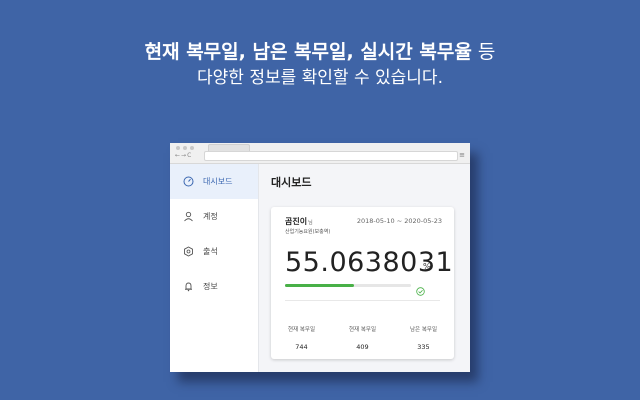 This screenshot has height=400, width=640. I want to click on maximize-dot-icon, so click(192, 148).